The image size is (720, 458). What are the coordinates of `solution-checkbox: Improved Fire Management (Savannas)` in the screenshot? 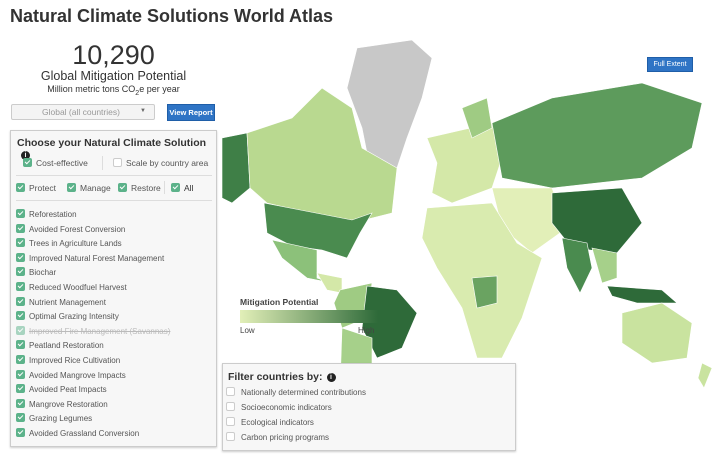 It's located at (93, 330).